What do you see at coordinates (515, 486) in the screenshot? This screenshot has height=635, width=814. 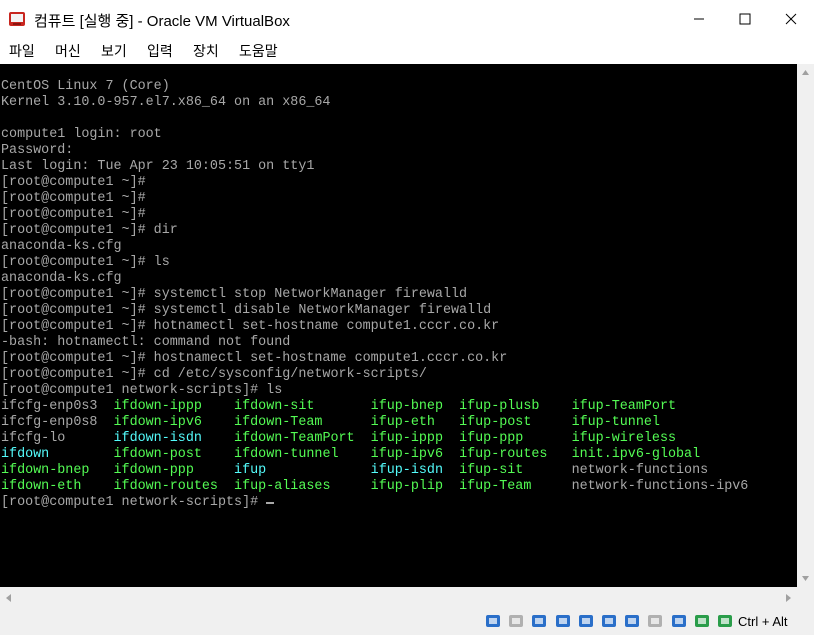 I see `ls-entry: ifup-Team` at bounding box center [515, 486].